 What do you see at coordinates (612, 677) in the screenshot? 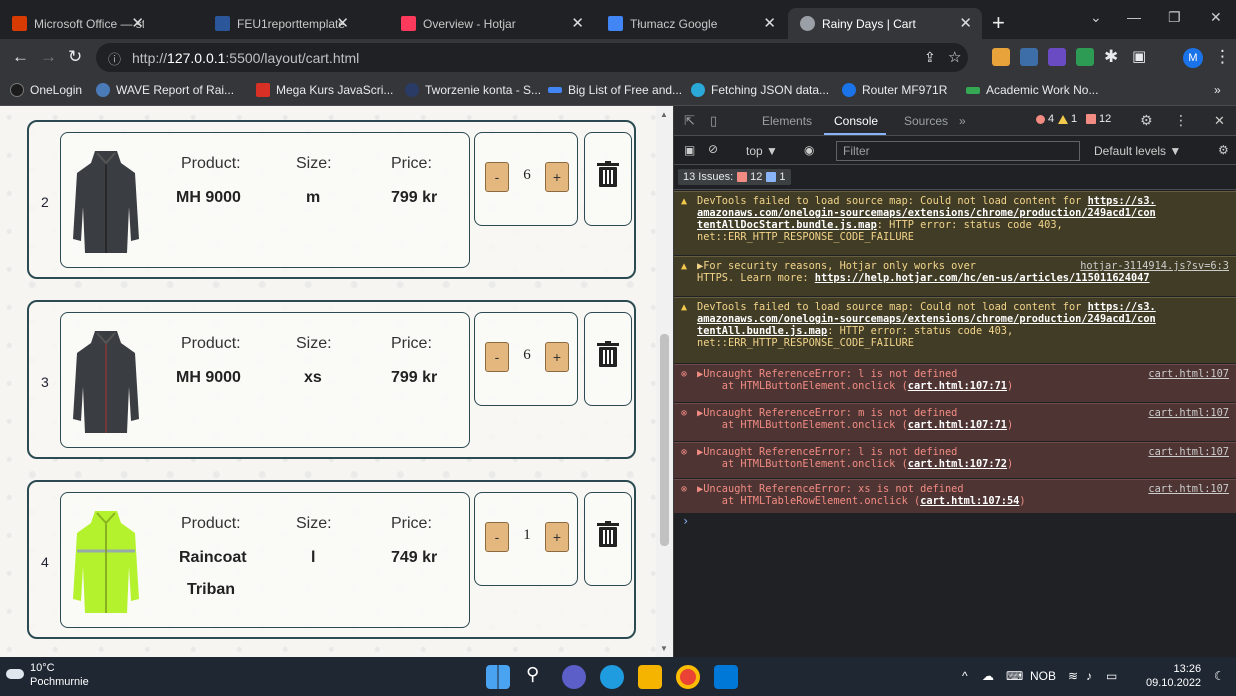
I see `edge-icon` at bounding box center [612, 677].